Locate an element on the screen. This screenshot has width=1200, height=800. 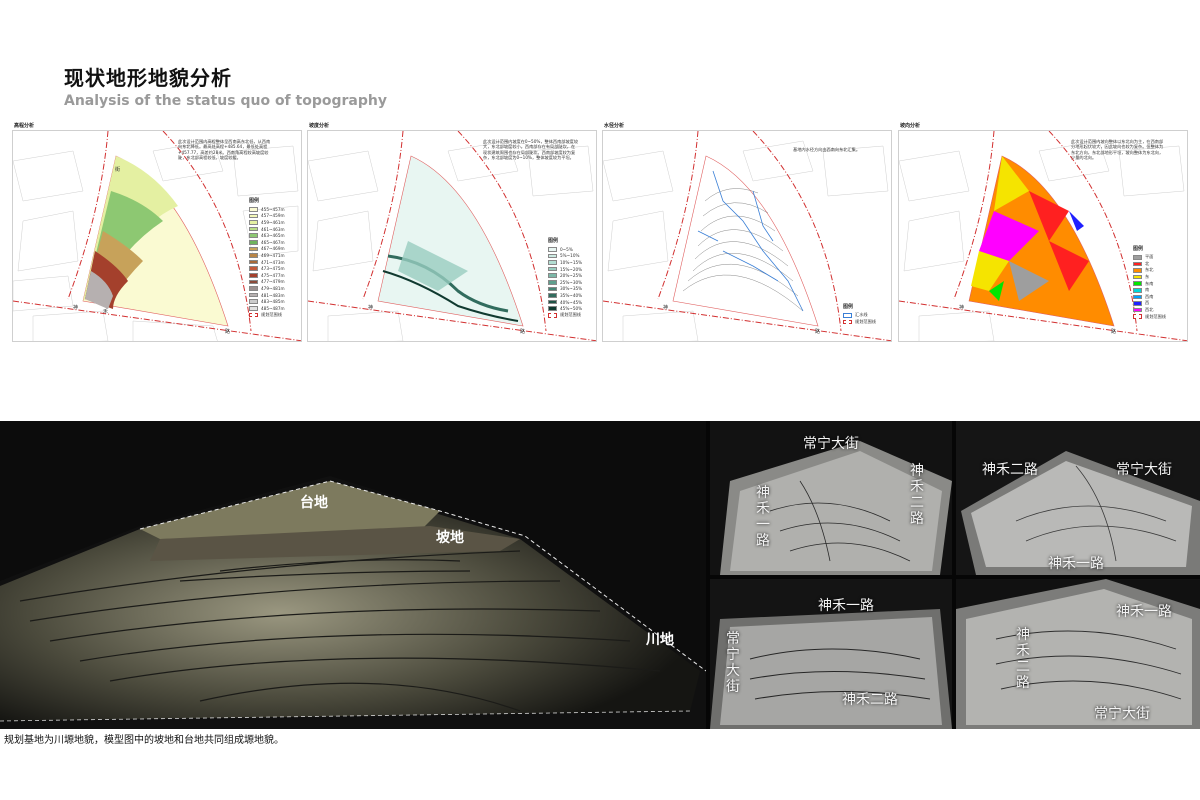
legend-item: 45%~50% is located at coordinates (565, 308).